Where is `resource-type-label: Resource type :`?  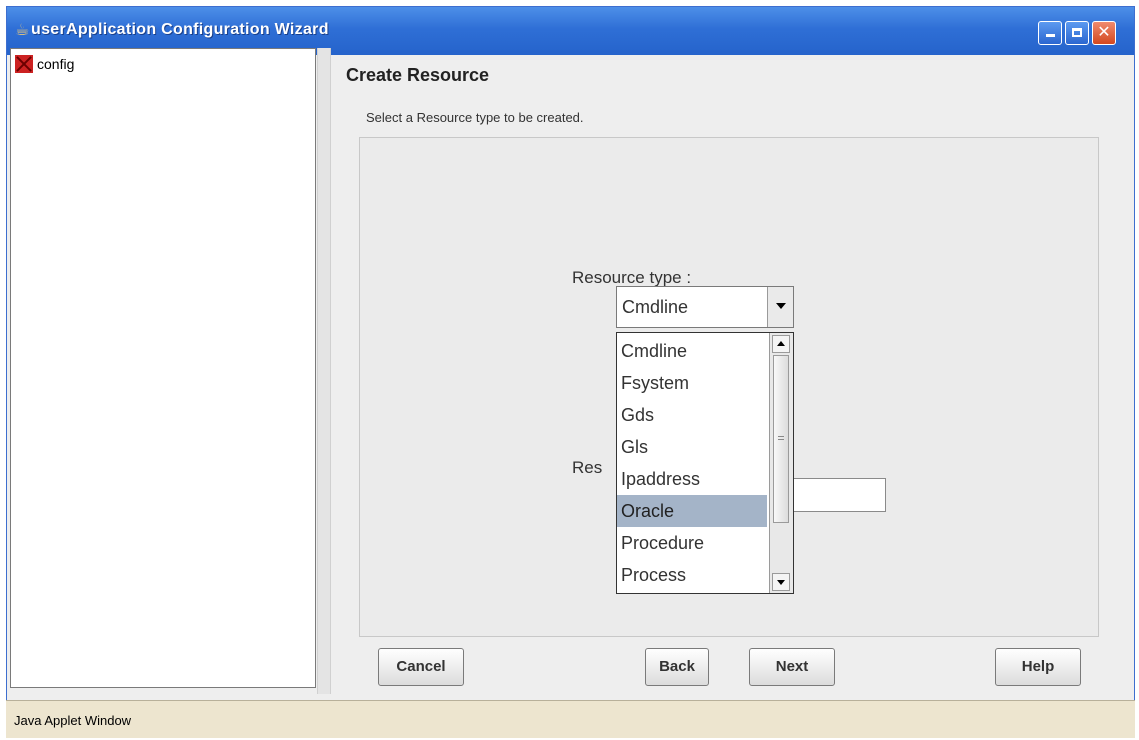 resource-type-label: Resource type : is located at coordinates (632, 277).